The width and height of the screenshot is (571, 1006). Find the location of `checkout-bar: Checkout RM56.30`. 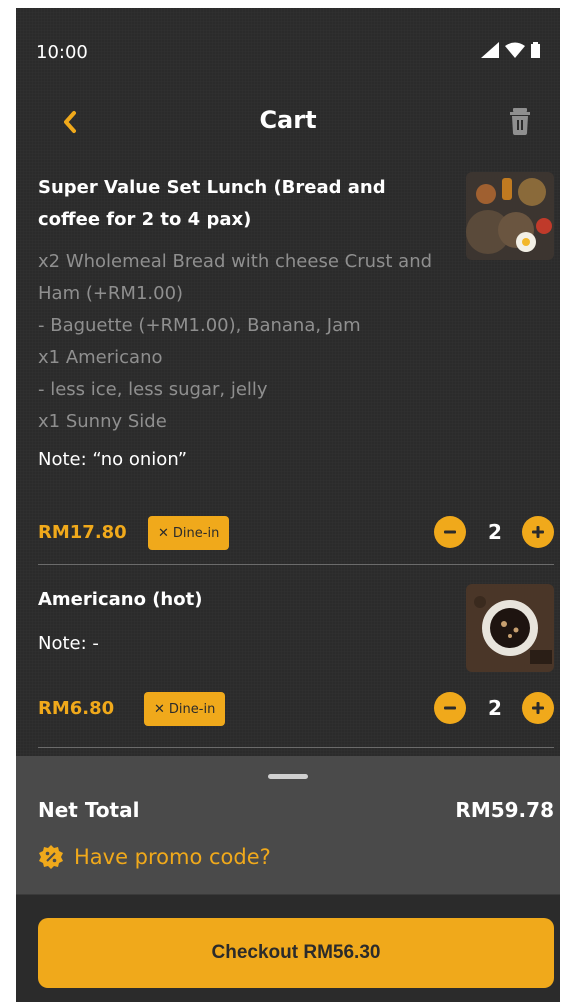

checkout-bar: Checkout RM56.30 is located at coordinates (288, 948).